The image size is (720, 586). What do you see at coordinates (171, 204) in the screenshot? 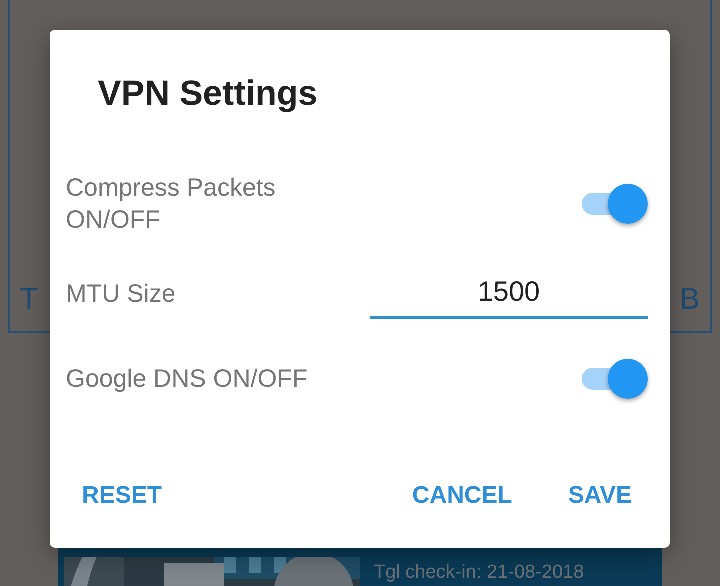
I see `setting-label: Compress Packets ON/OFF` at bounding box center [171, 204].